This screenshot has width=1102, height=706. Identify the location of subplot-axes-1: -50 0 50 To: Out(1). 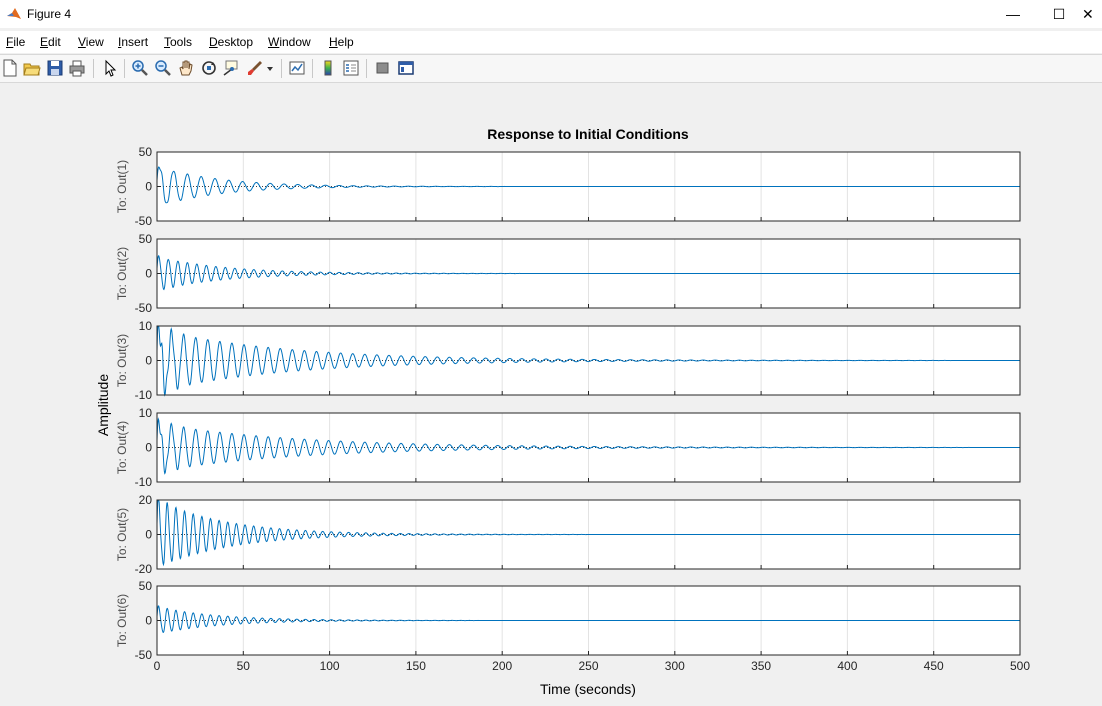
(568, 186).